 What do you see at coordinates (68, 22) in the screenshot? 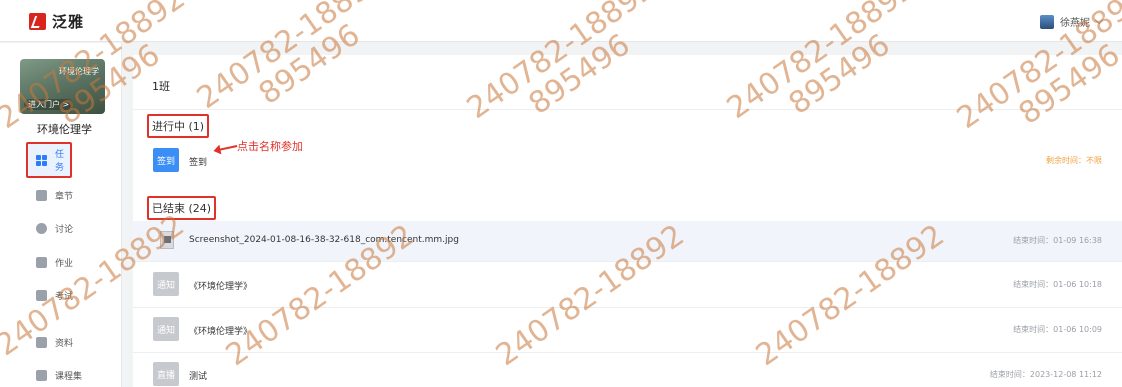
I see `app-name: 泛雅` at bounding box center [68, 22].